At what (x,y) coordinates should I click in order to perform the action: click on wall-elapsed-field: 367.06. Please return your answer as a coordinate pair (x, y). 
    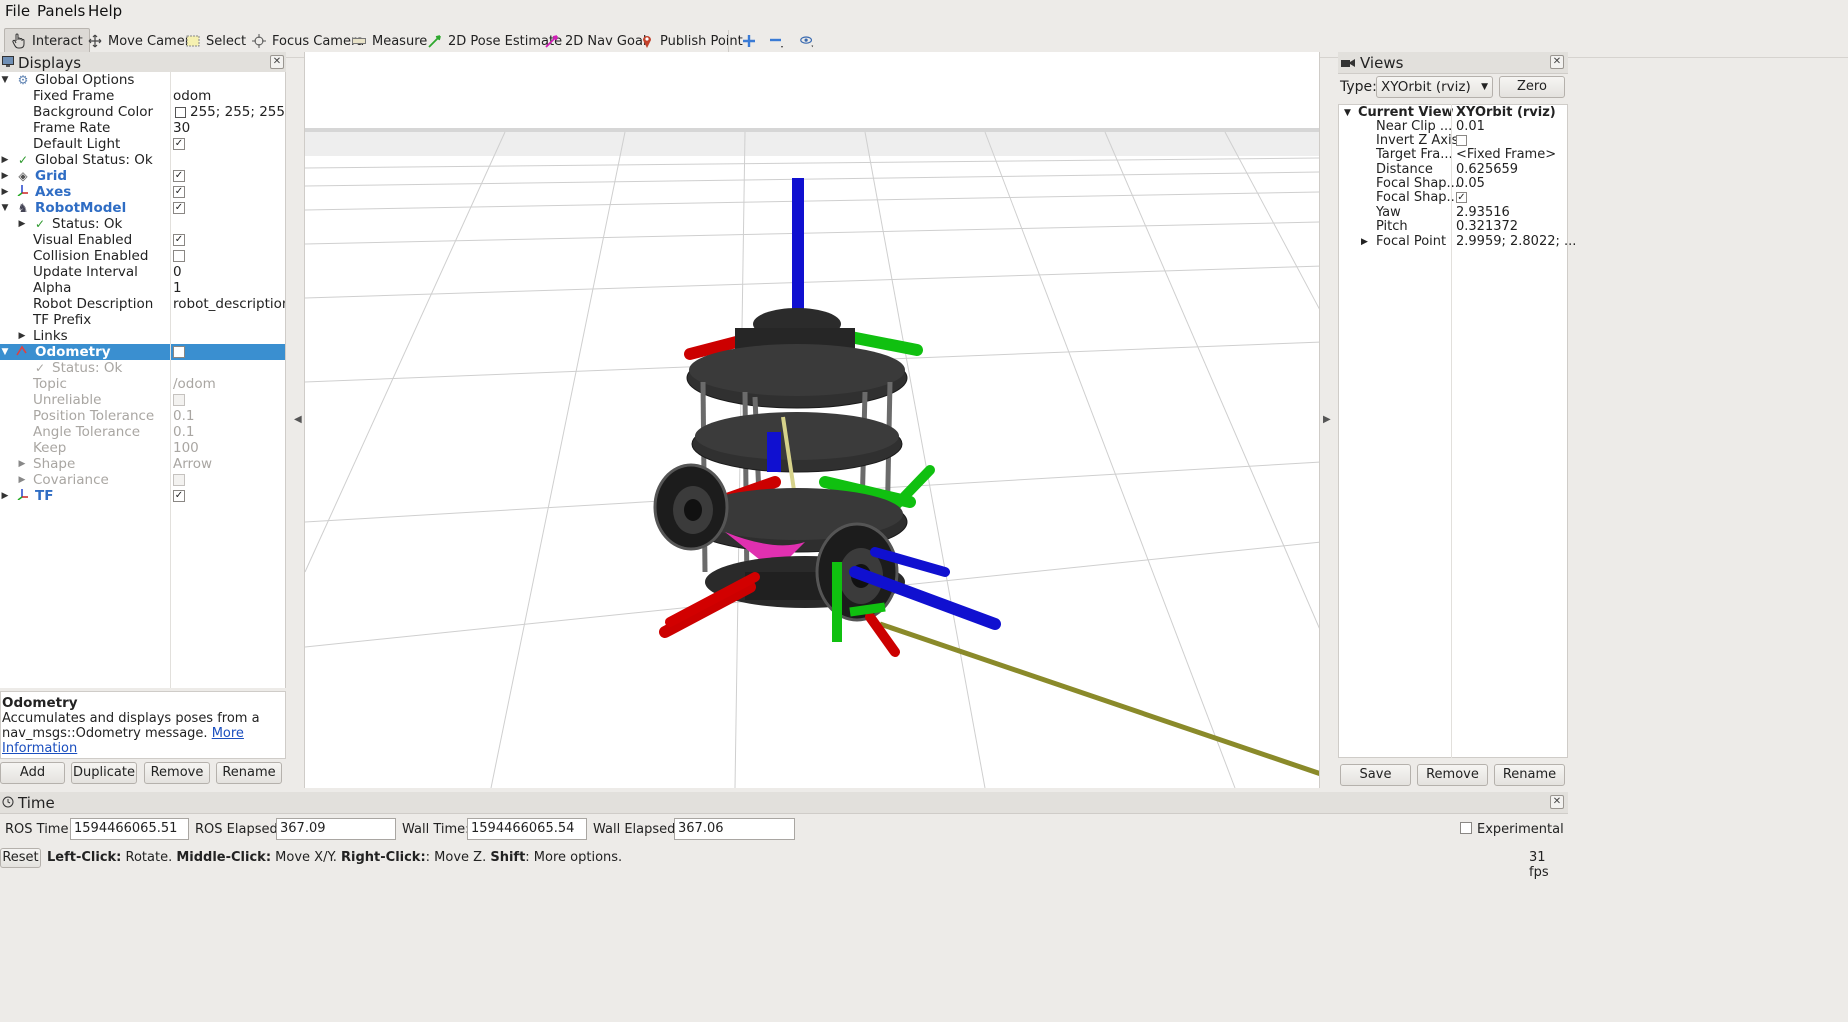
    Looking at the image, I should click on (734, 829).